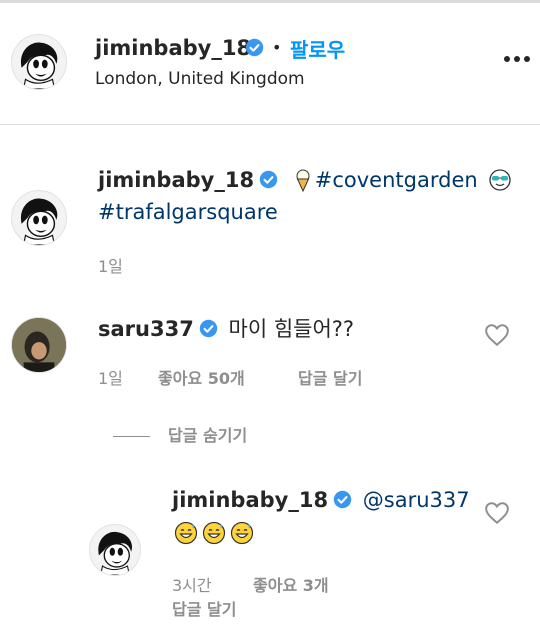  What do you see at coordinates (188, 212) in the screenshot?
I see `hashtag-trafalgarsquare: #trafalgarsquare` at bounding box center [188, 212].